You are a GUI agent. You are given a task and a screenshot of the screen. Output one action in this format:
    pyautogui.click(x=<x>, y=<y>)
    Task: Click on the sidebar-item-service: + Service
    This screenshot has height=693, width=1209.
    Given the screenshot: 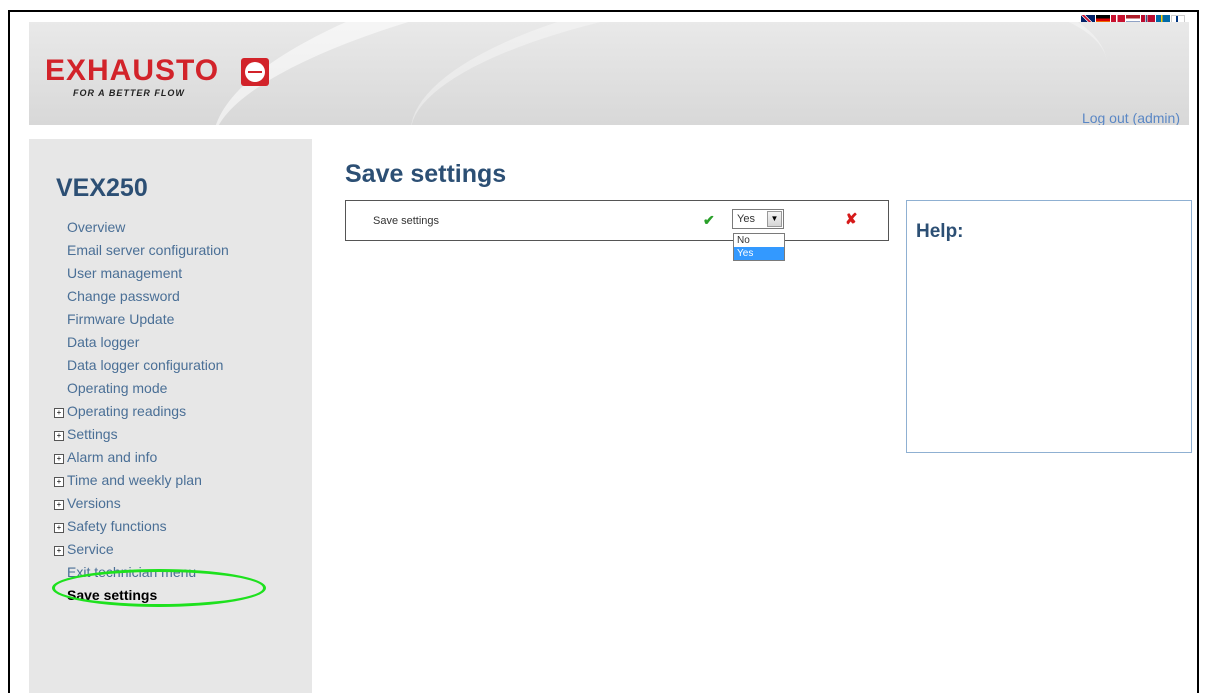 What is the action you would take?
    pyautogui.click(x=141, y=549)
    